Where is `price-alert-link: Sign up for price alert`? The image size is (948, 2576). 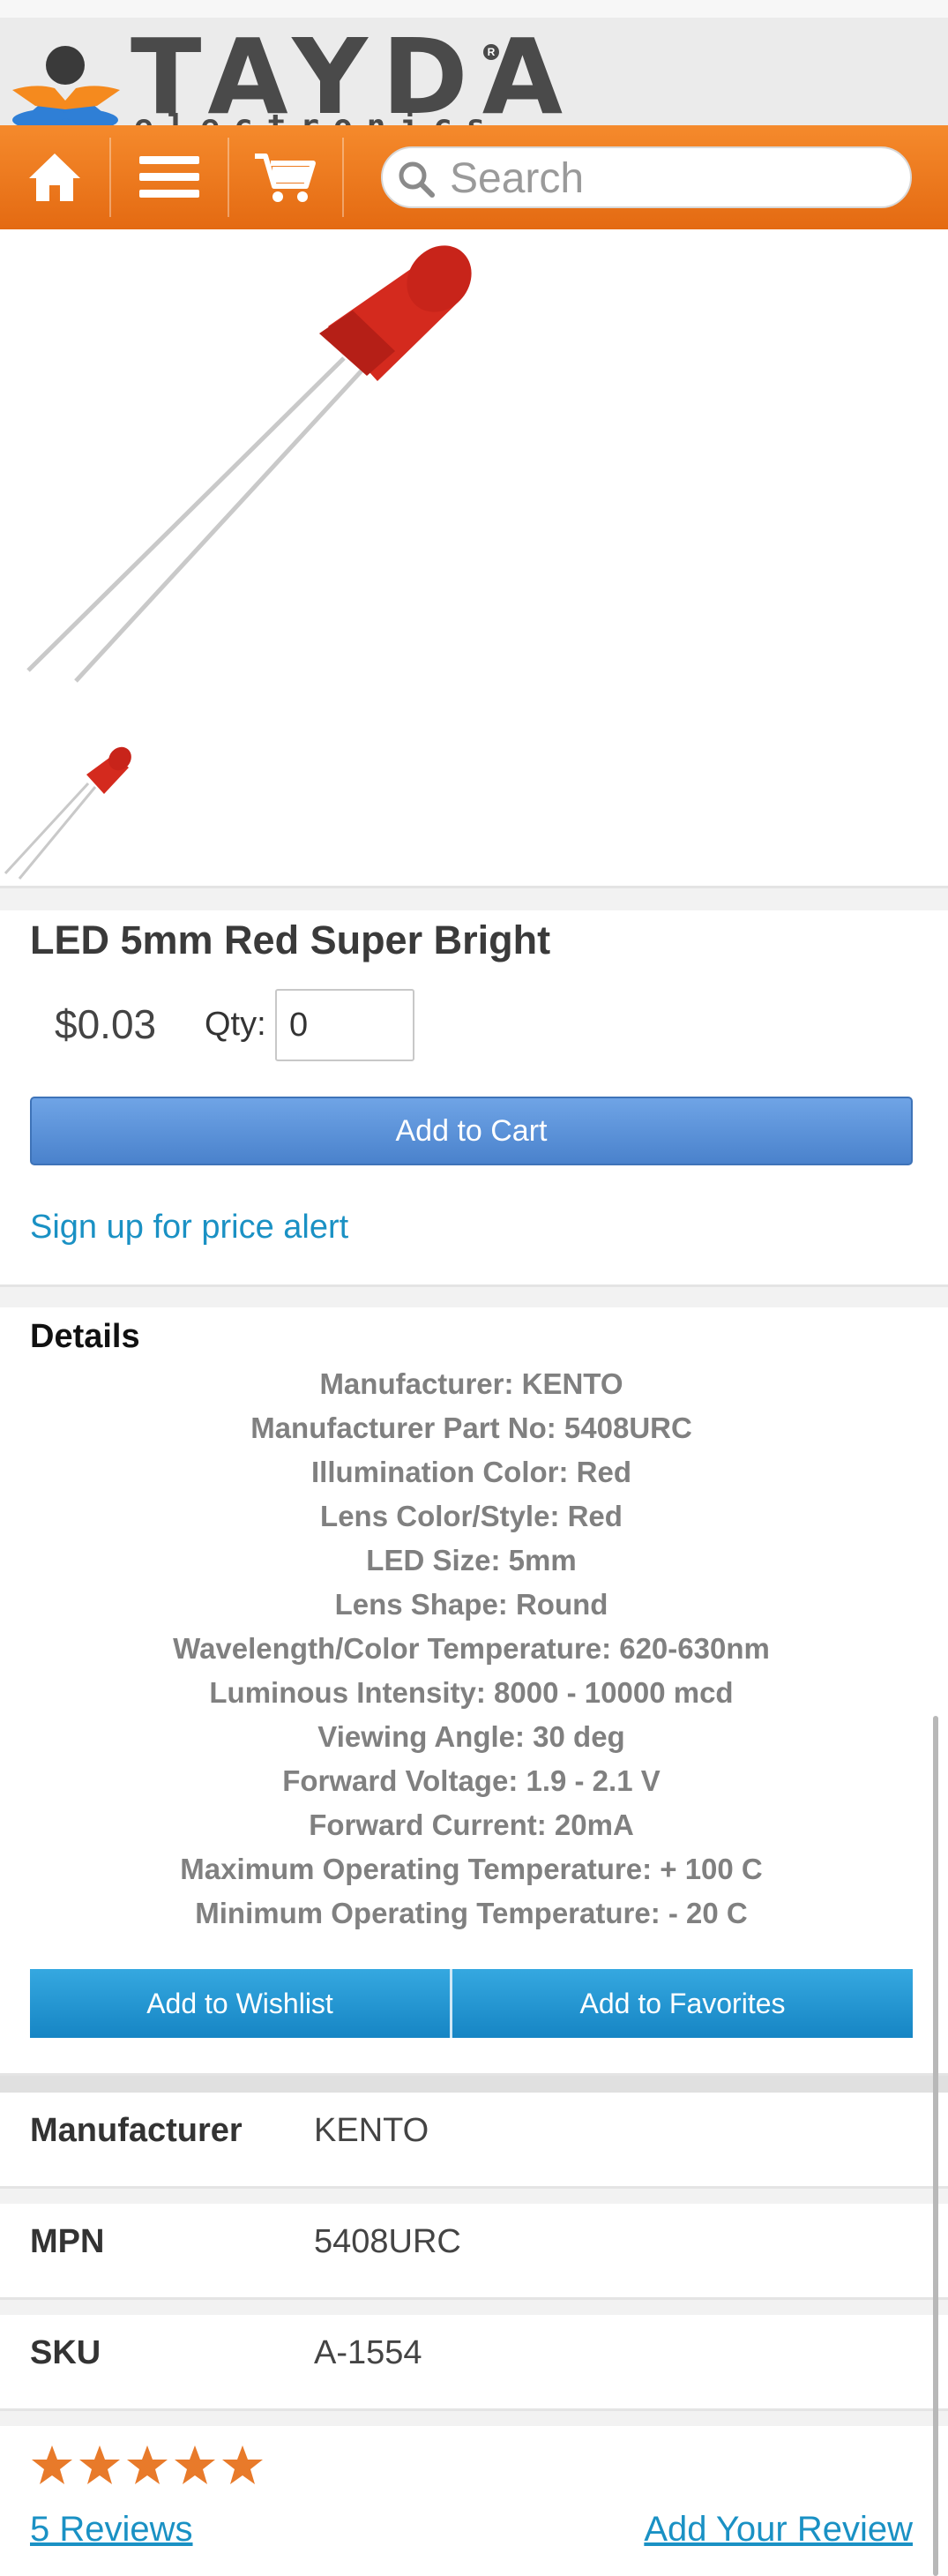 price-alert-link: Sign up for price alert is located at coordinates (189, 1228).